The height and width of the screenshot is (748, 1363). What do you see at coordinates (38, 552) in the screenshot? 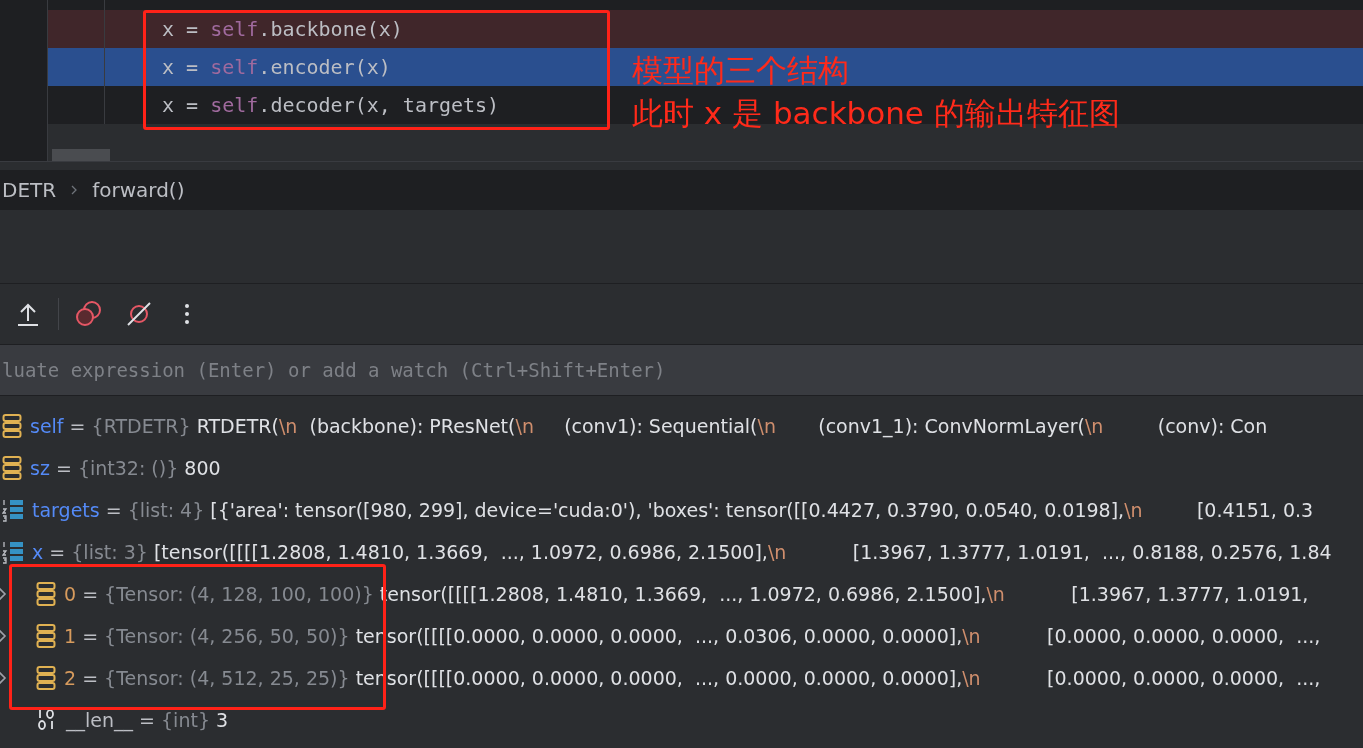
I see `variable-name: x` at bounding box center [38, 552].